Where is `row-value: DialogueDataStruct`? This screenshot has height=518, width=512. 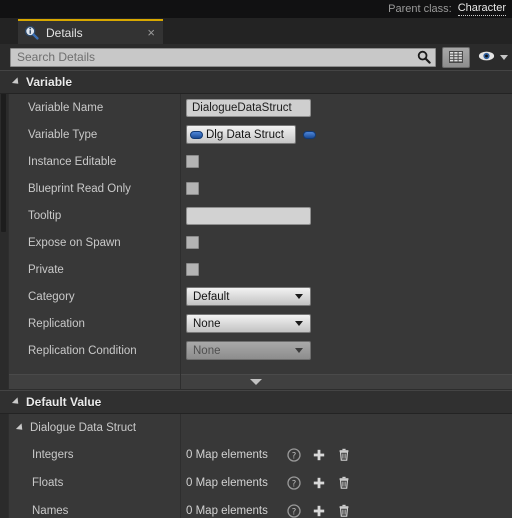 row-value: DialogueDataStruct is located at coordinates (346, 107).